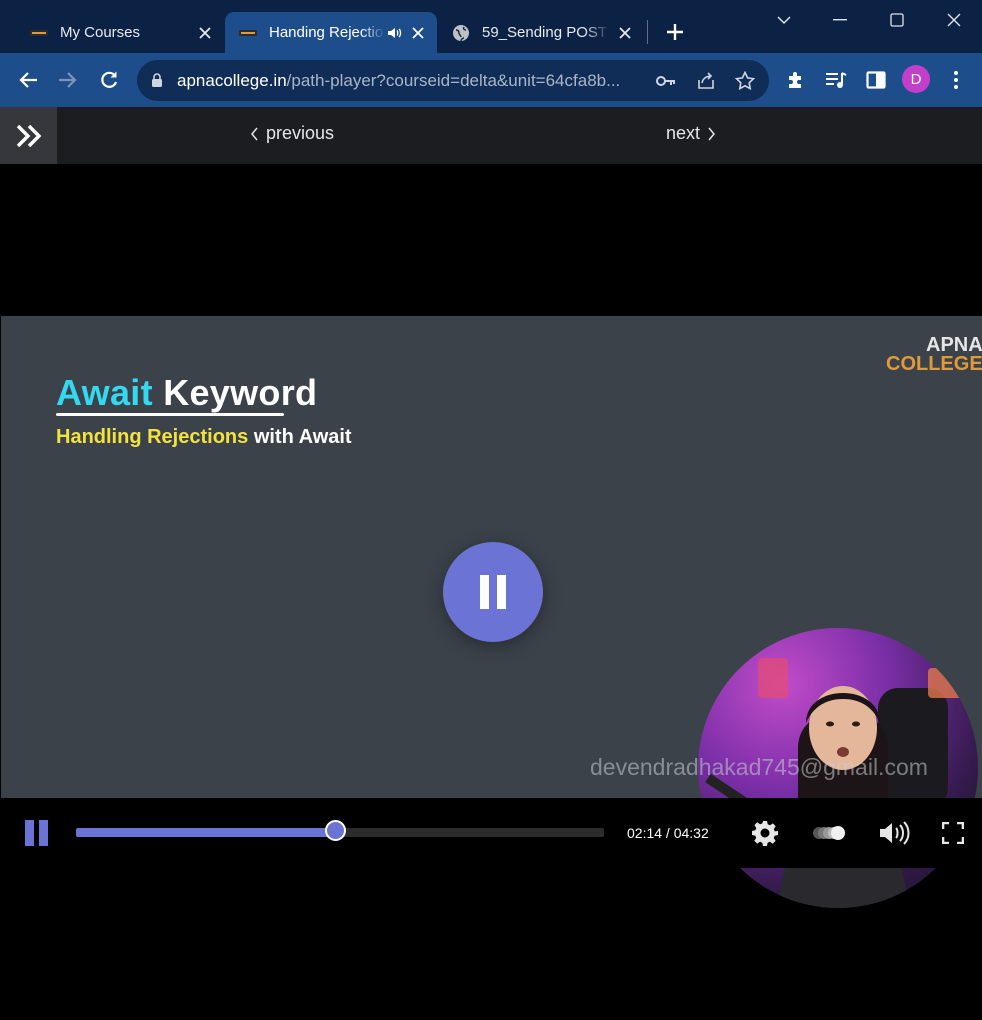  Describe the element at coordinates (836, 80) in the screenshot. I see `media-control-icon` at that location.